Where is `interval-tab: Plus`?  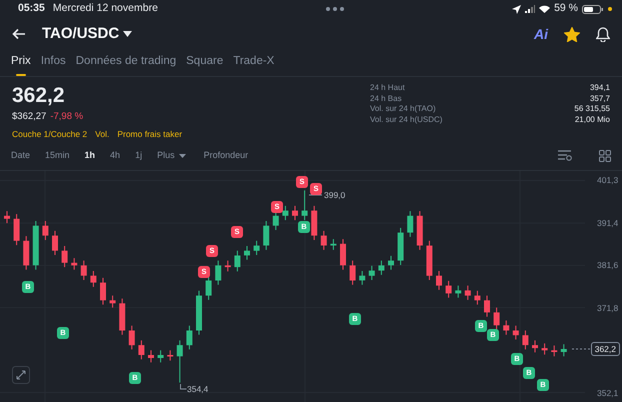 interval-tab: Plus is located at coordinates (171, 155).